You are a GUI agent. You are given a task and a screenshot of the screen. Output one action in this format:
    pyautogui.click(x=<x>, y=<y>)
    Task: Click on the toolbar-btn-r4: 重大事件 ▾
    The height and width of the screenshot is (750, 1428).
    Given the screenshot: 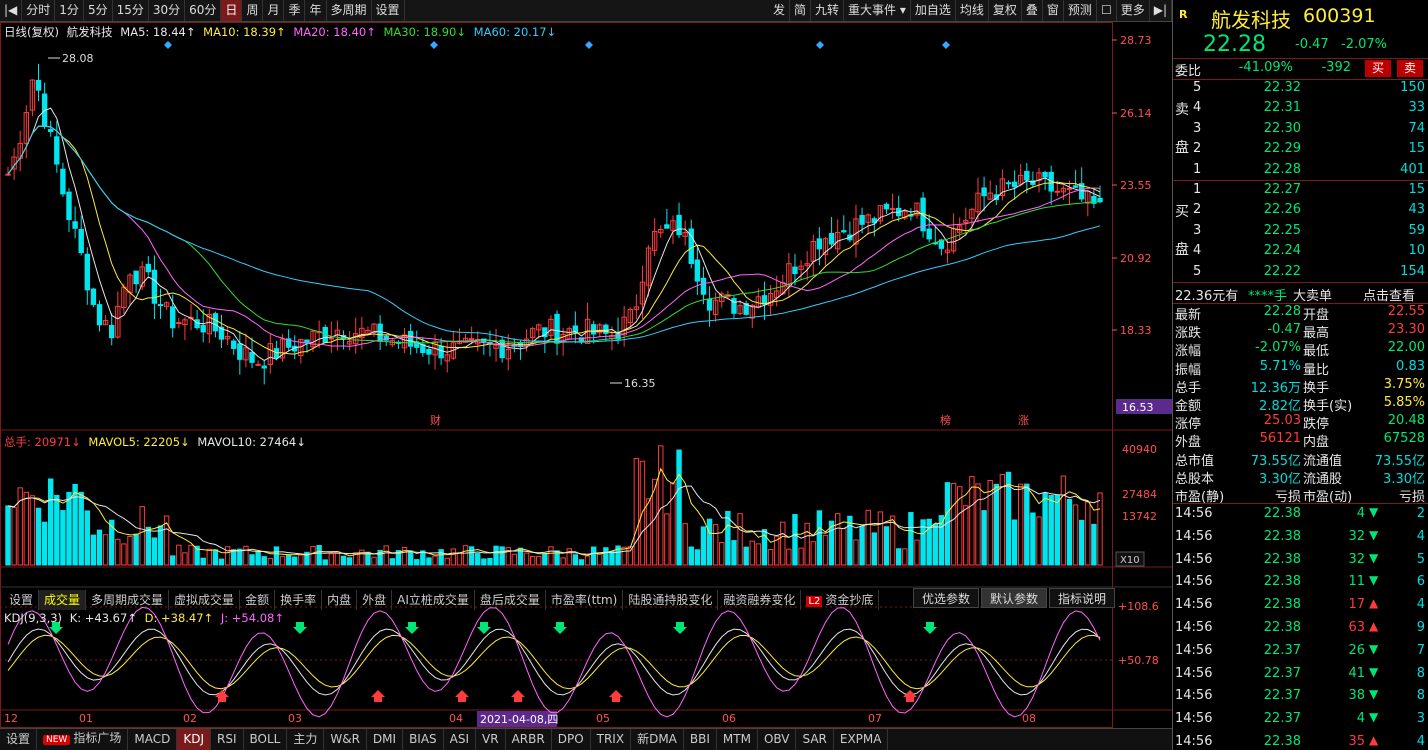 What is the action you would take?
    pyautogui.click(x=877, y=10)
    